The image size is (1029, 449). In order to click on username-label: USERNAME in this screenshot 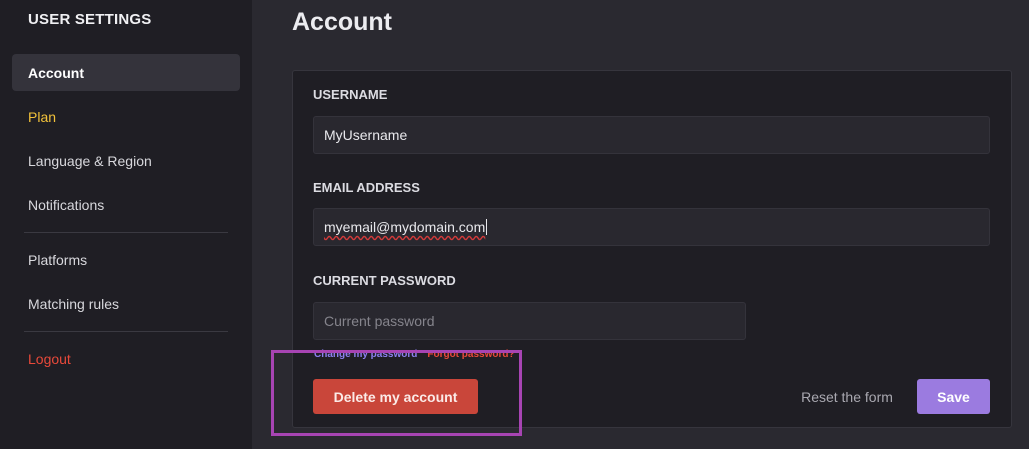, I will do `click(350, 94)`.